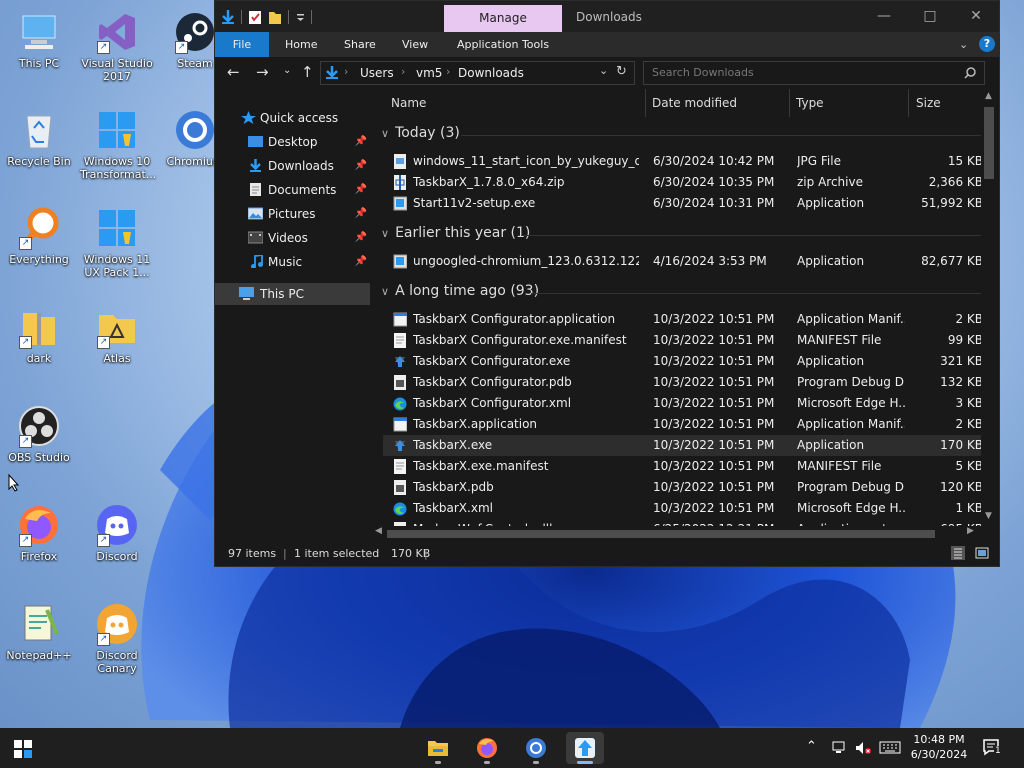 The image size is (1024, 768). I want to click on nav-item-desktop: Desktop 📌, so click(292, 142).